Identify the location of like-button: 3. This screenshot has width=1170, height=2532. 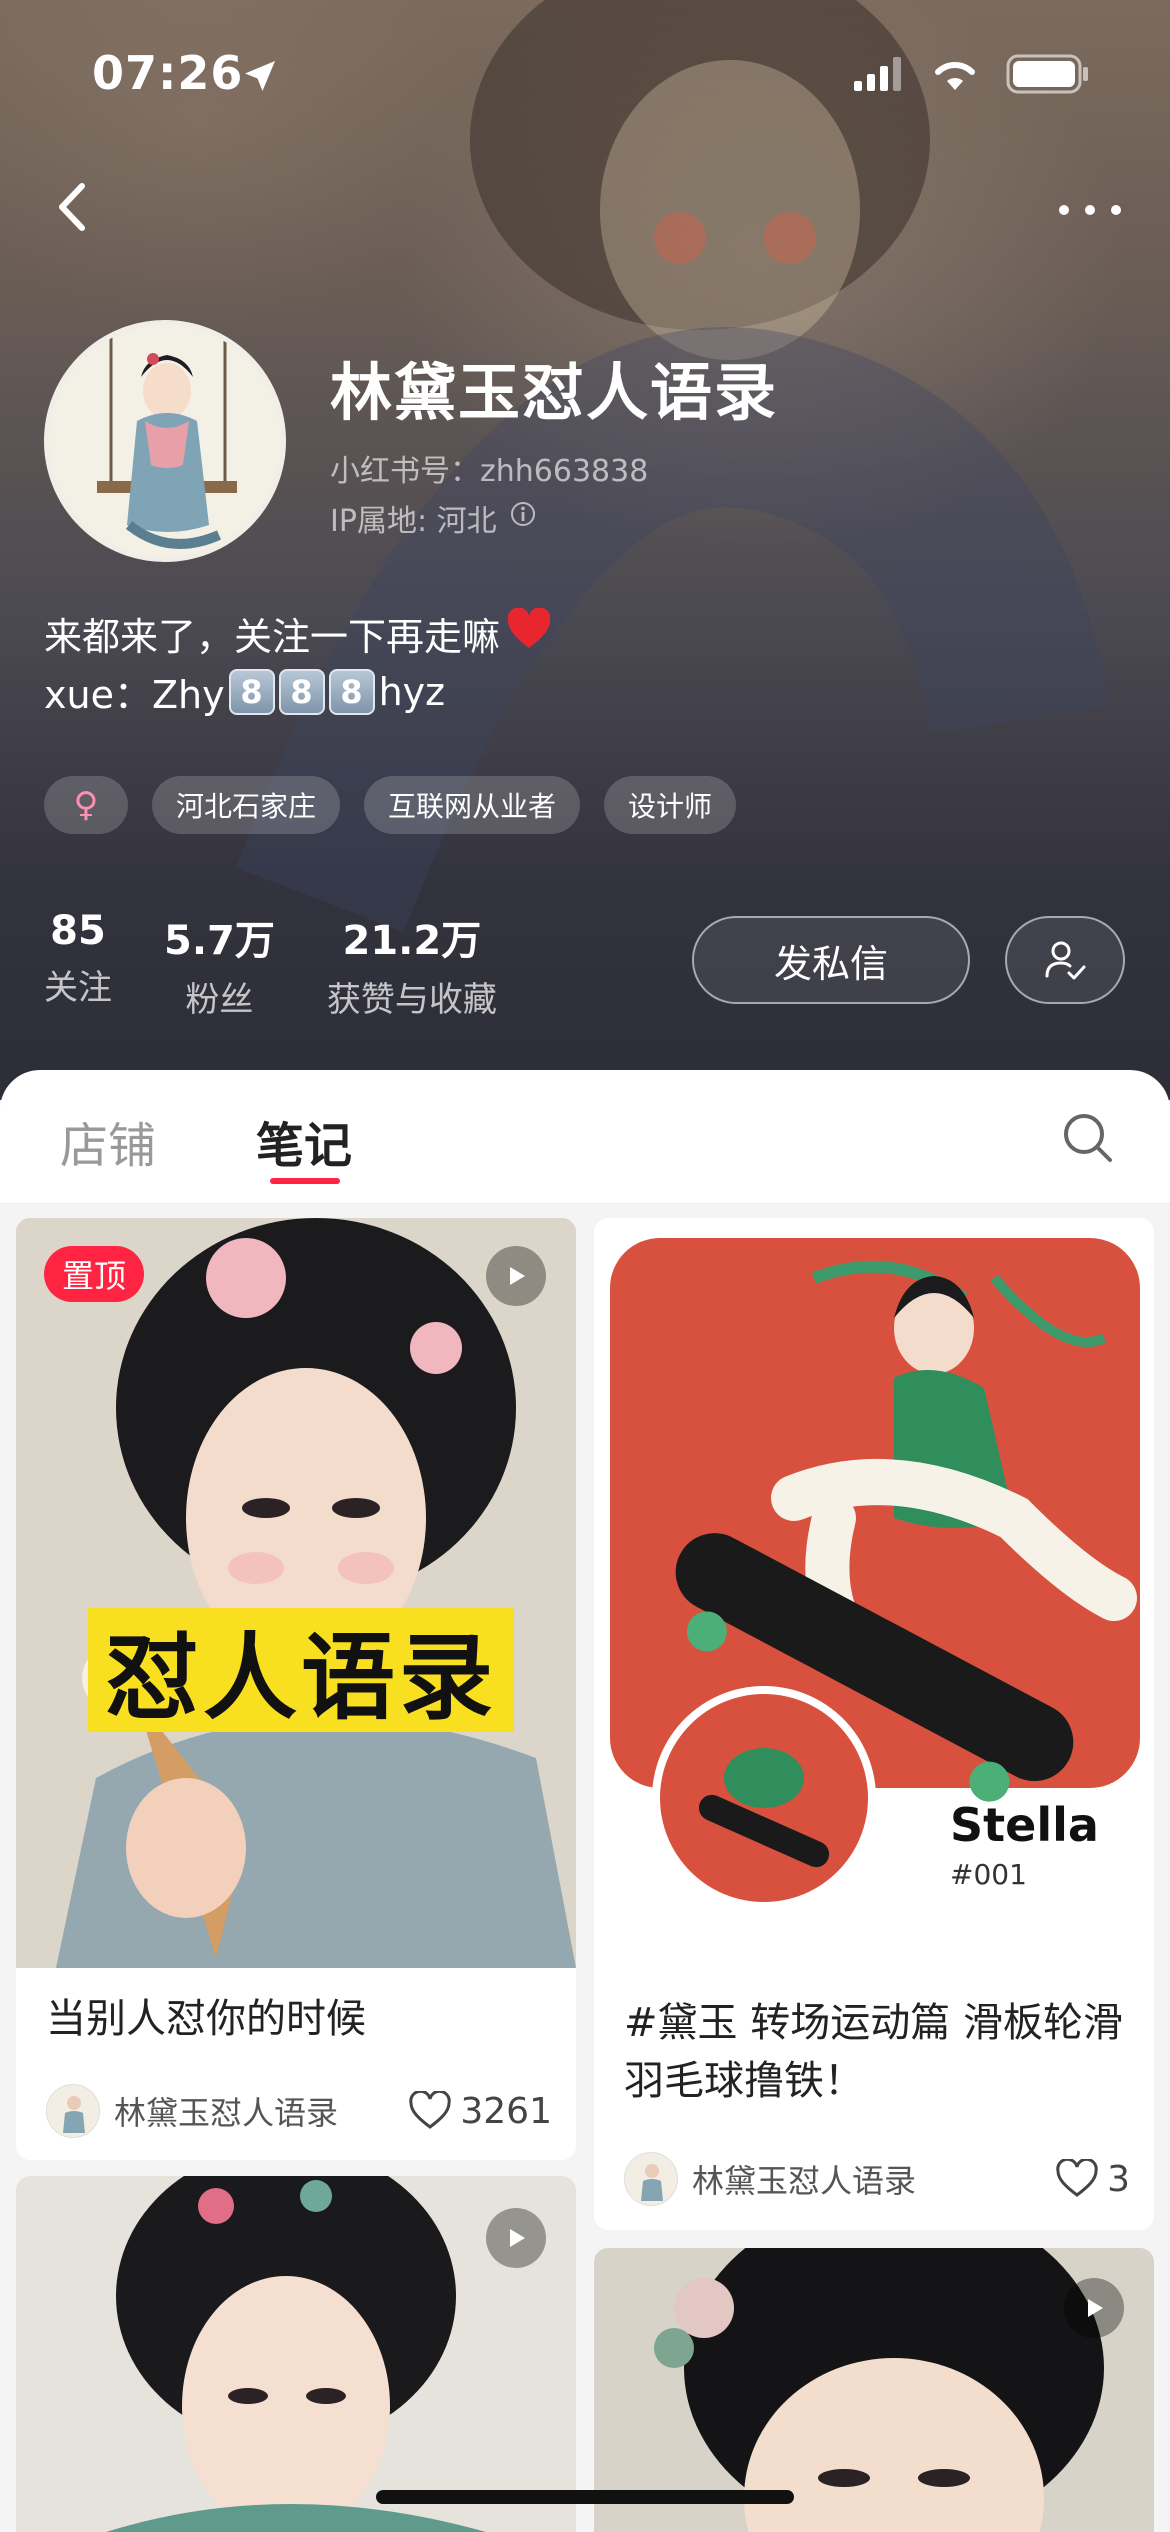
(1092, 2179).